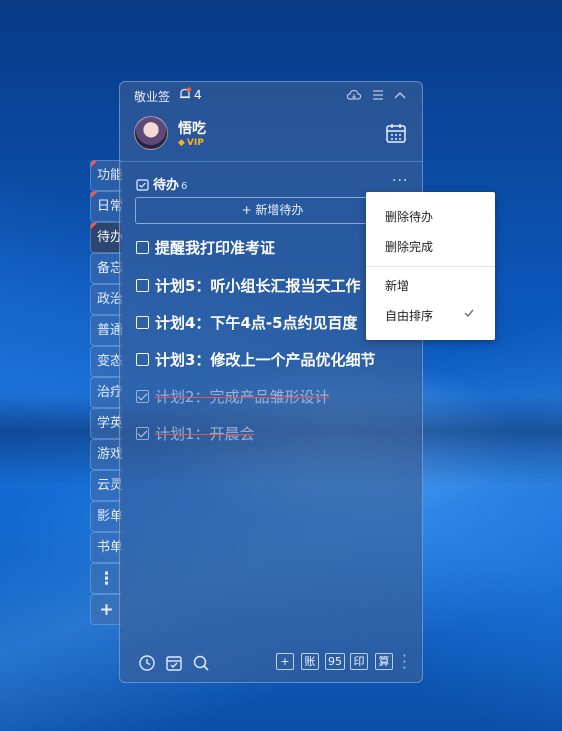 This screenshot has width=562, height=731. What do you see at coordinates (142, 185) in the screenshot?
I see `todo-checklist-icon` at bounding box center [142, 185].